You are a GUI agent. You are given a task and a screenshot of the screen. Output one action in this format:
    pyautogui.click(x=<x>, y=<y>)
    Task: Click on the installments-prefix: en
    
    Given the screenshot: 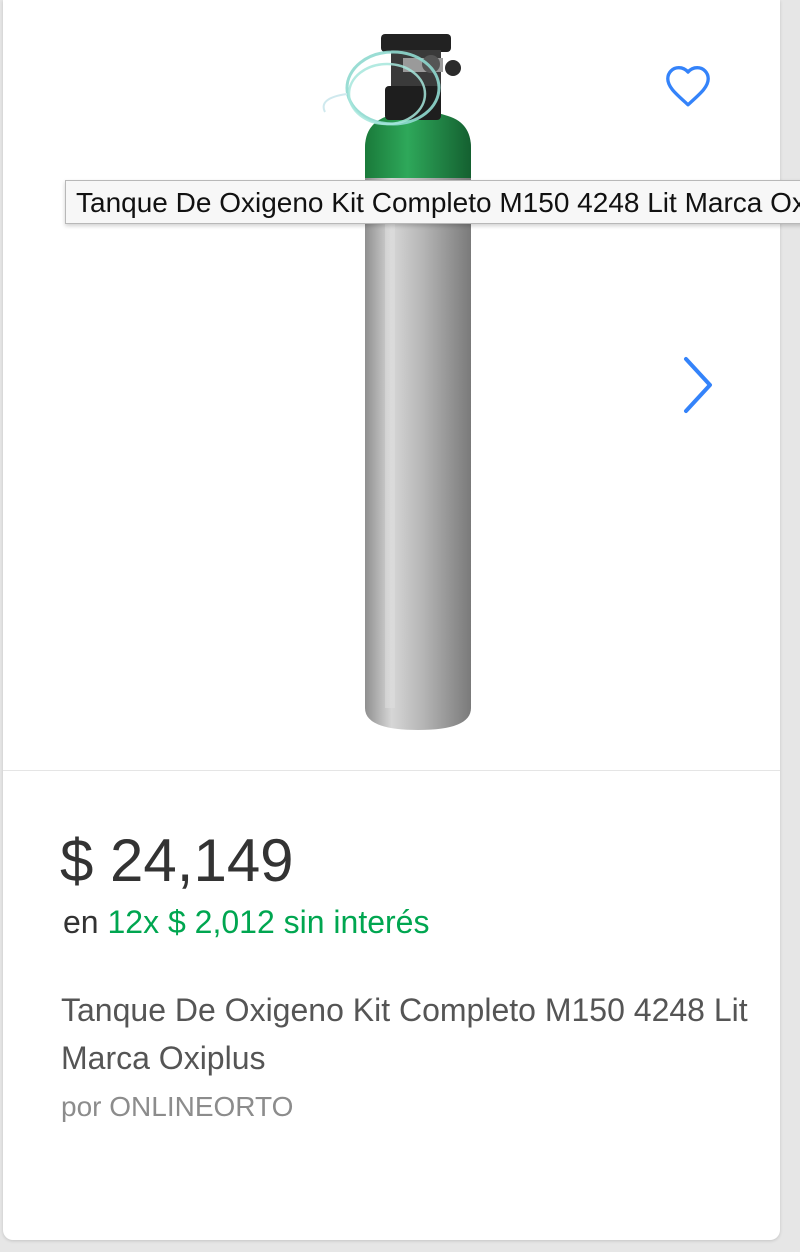 What is the action you would take?
    pyautogui.click(x=81, y=922)
    